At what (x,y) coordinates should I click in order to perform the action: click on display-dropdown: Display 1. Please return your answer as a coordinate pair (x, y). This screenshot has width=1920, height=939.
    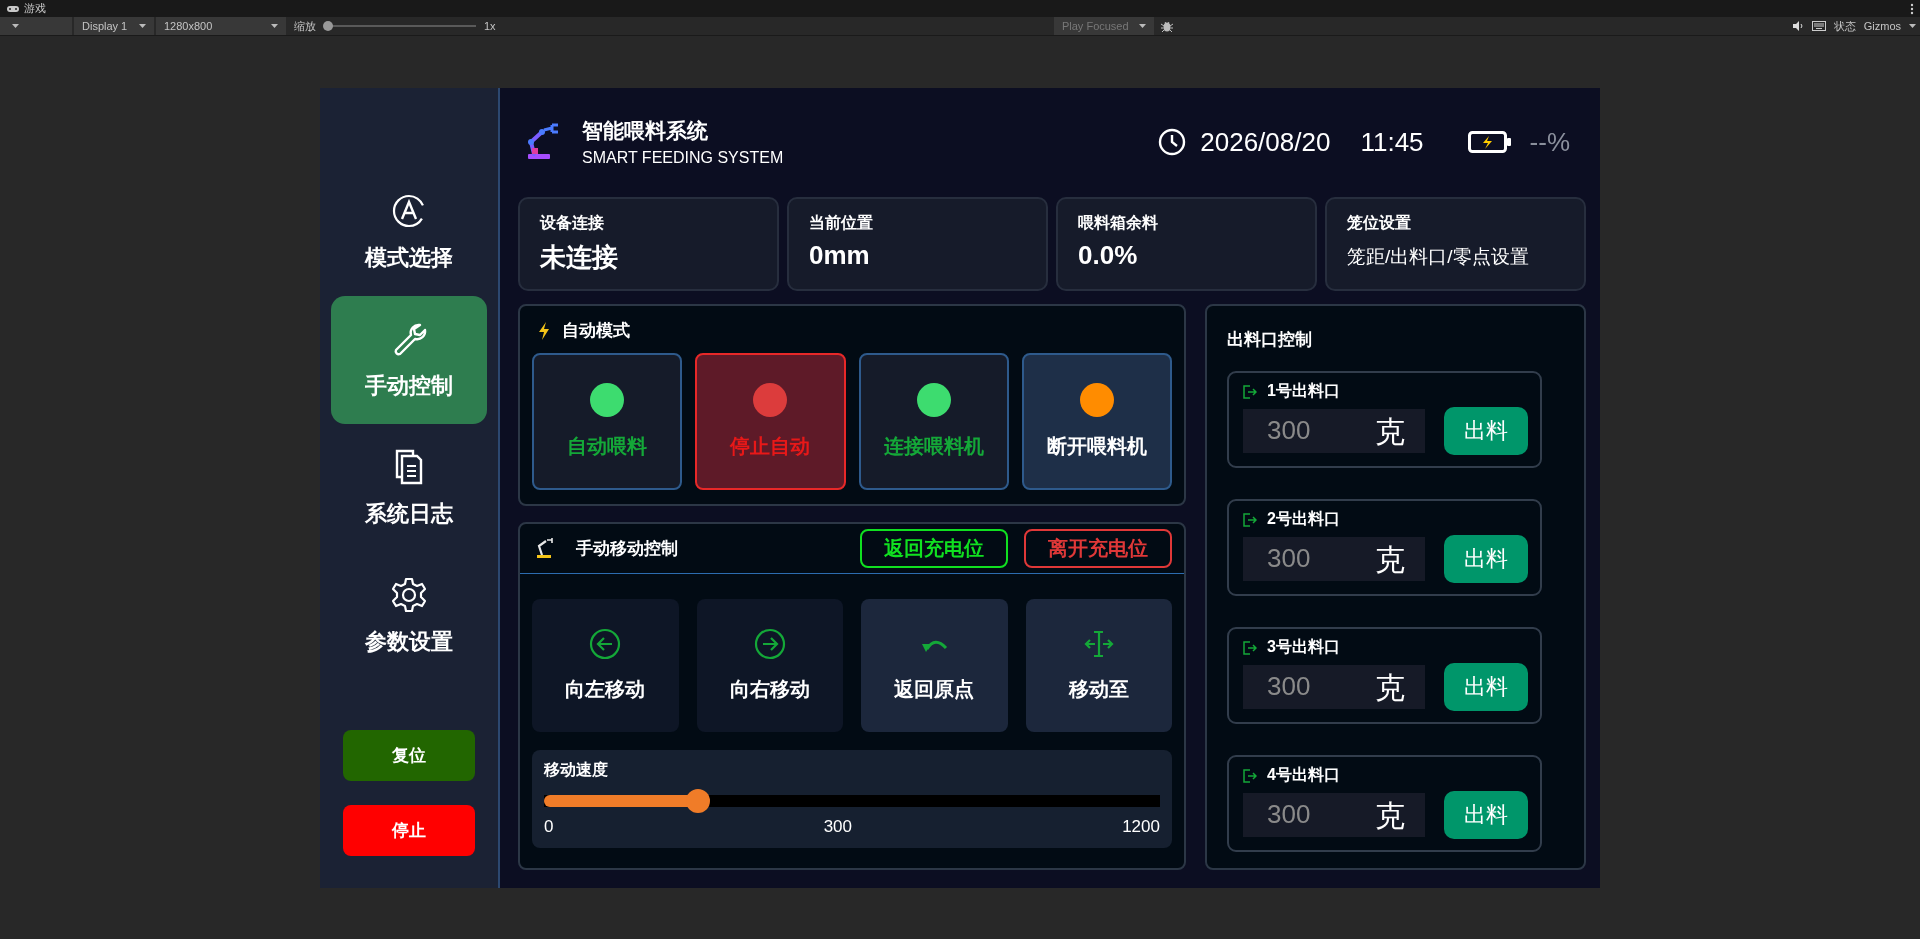
    Looking at the image, I should click on (114, 26).